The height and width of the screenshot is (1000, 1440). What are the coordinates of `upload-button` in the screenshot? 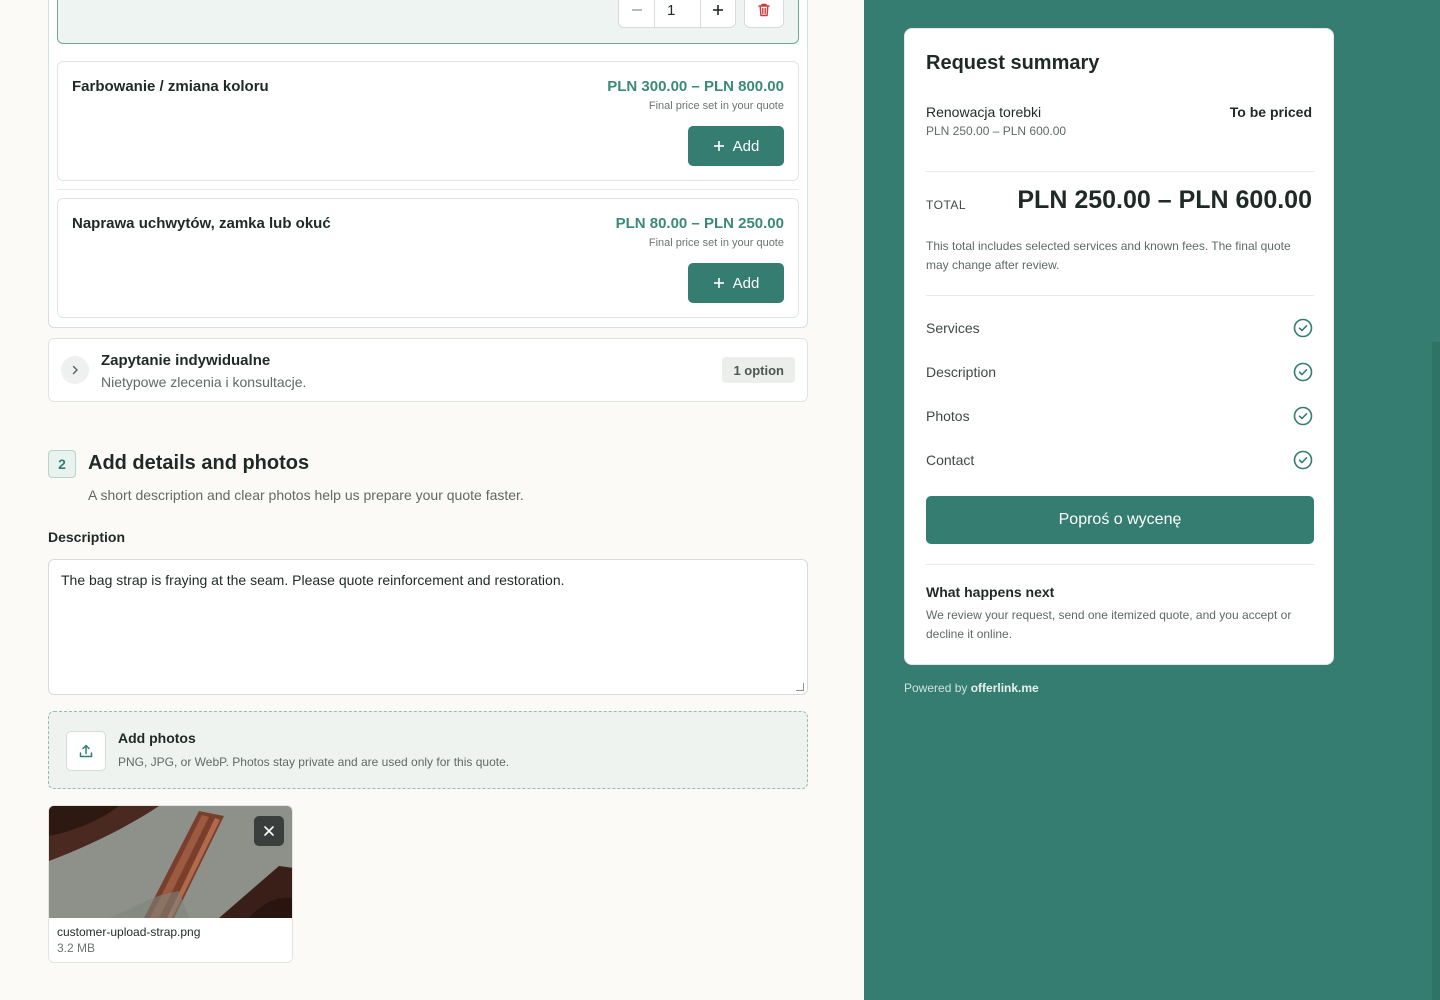 It's located at (86, 751).